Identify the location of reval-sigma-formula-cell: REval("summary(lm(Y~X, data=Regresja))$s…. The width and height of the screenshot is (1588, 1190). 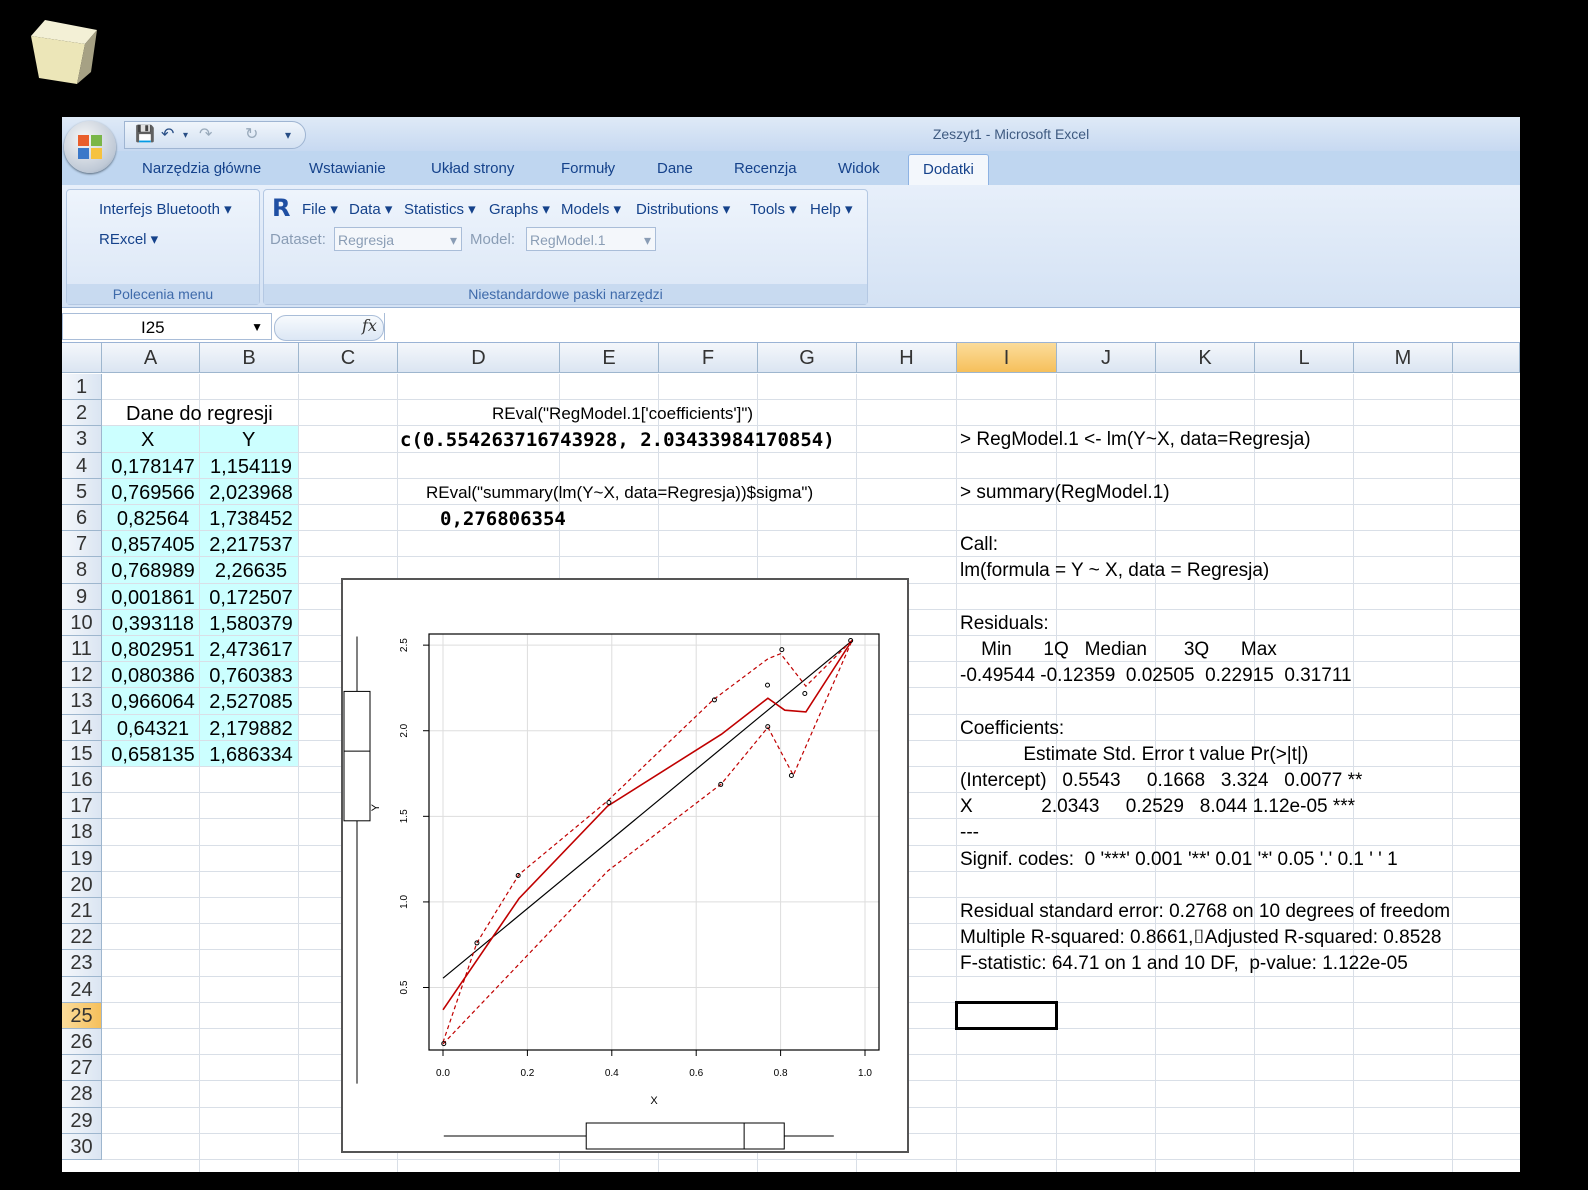
(619, 493).